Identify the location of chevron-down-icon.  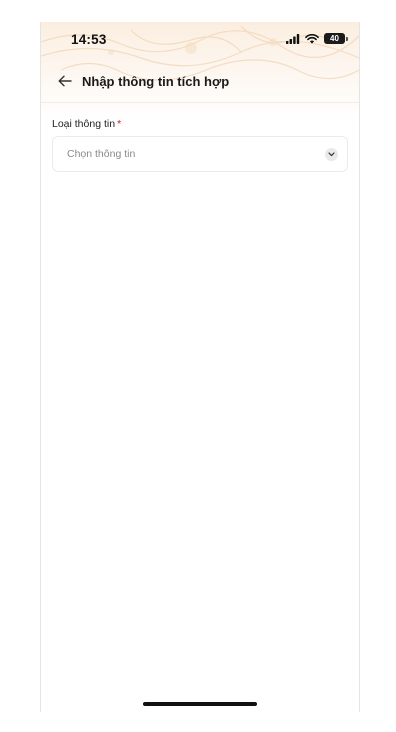
(331, 154).